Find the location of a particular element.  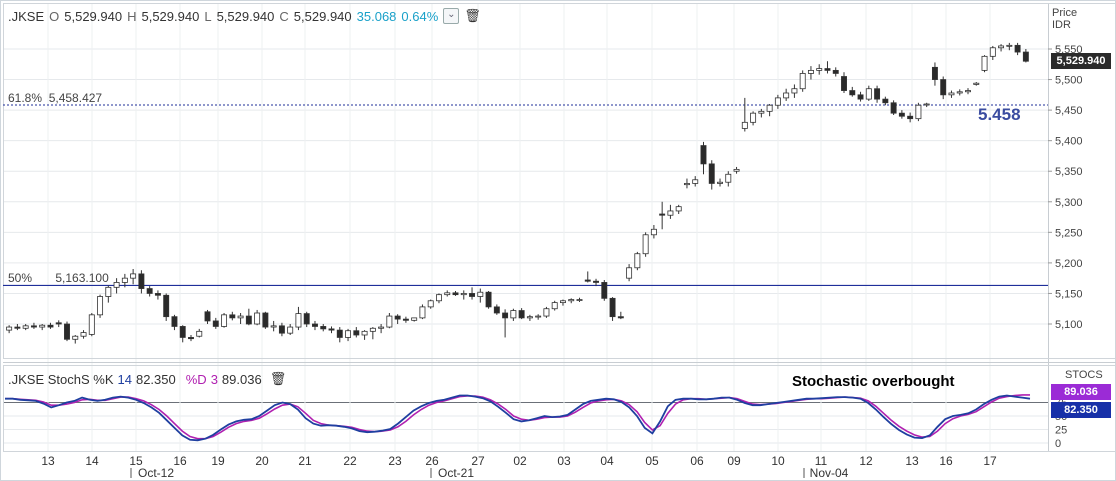

price-axis-label: Price is located at coordinates (1065, 13).